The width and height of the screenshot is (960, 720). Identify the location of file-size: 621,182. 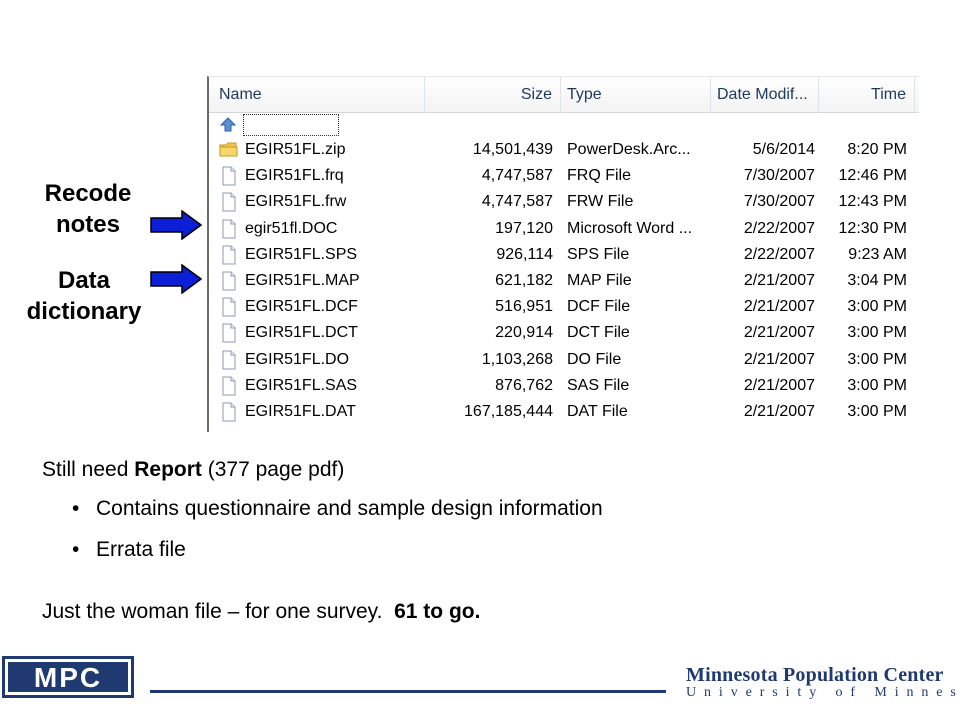
(524, 280).